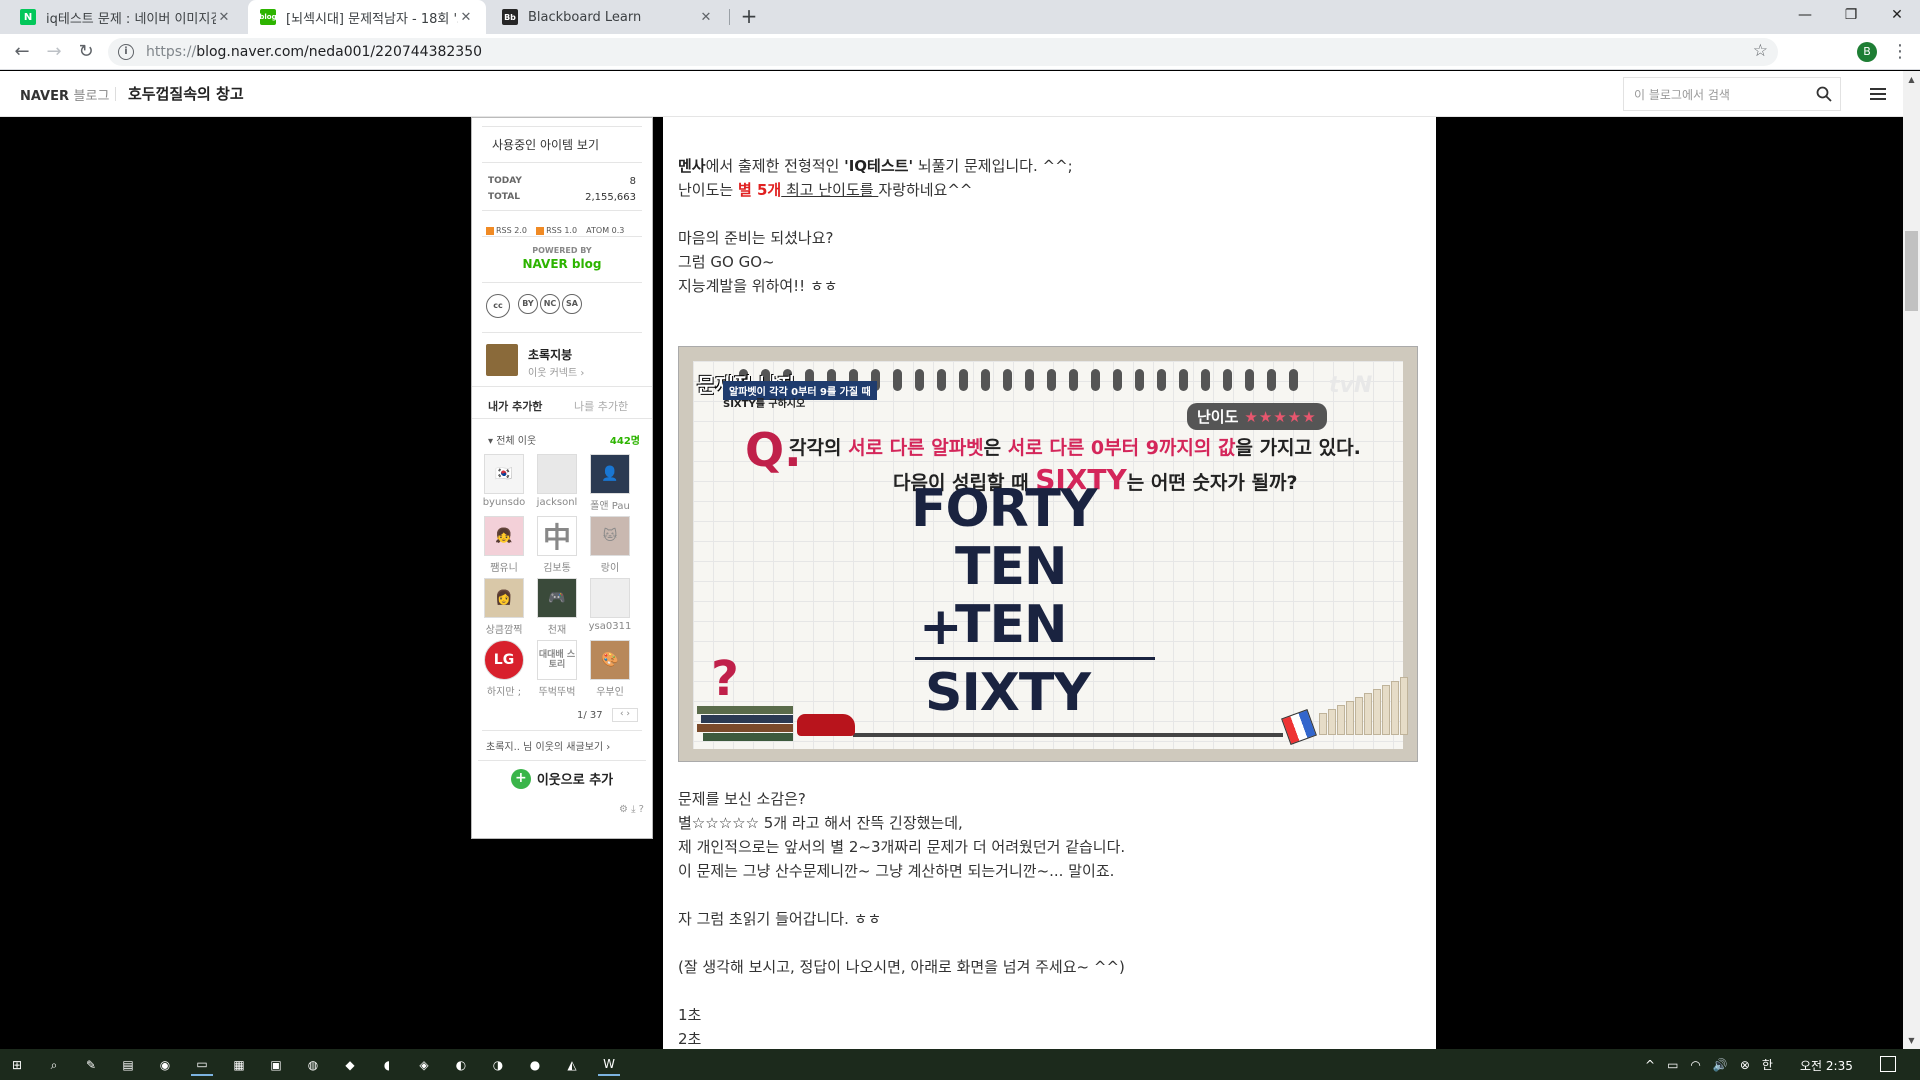 This screenshot has width=1920, height=1080. Describe the element at coordinates (504, 669) in the screenshot. I see `neighbor-item: LG 하지만 ;` at that location.